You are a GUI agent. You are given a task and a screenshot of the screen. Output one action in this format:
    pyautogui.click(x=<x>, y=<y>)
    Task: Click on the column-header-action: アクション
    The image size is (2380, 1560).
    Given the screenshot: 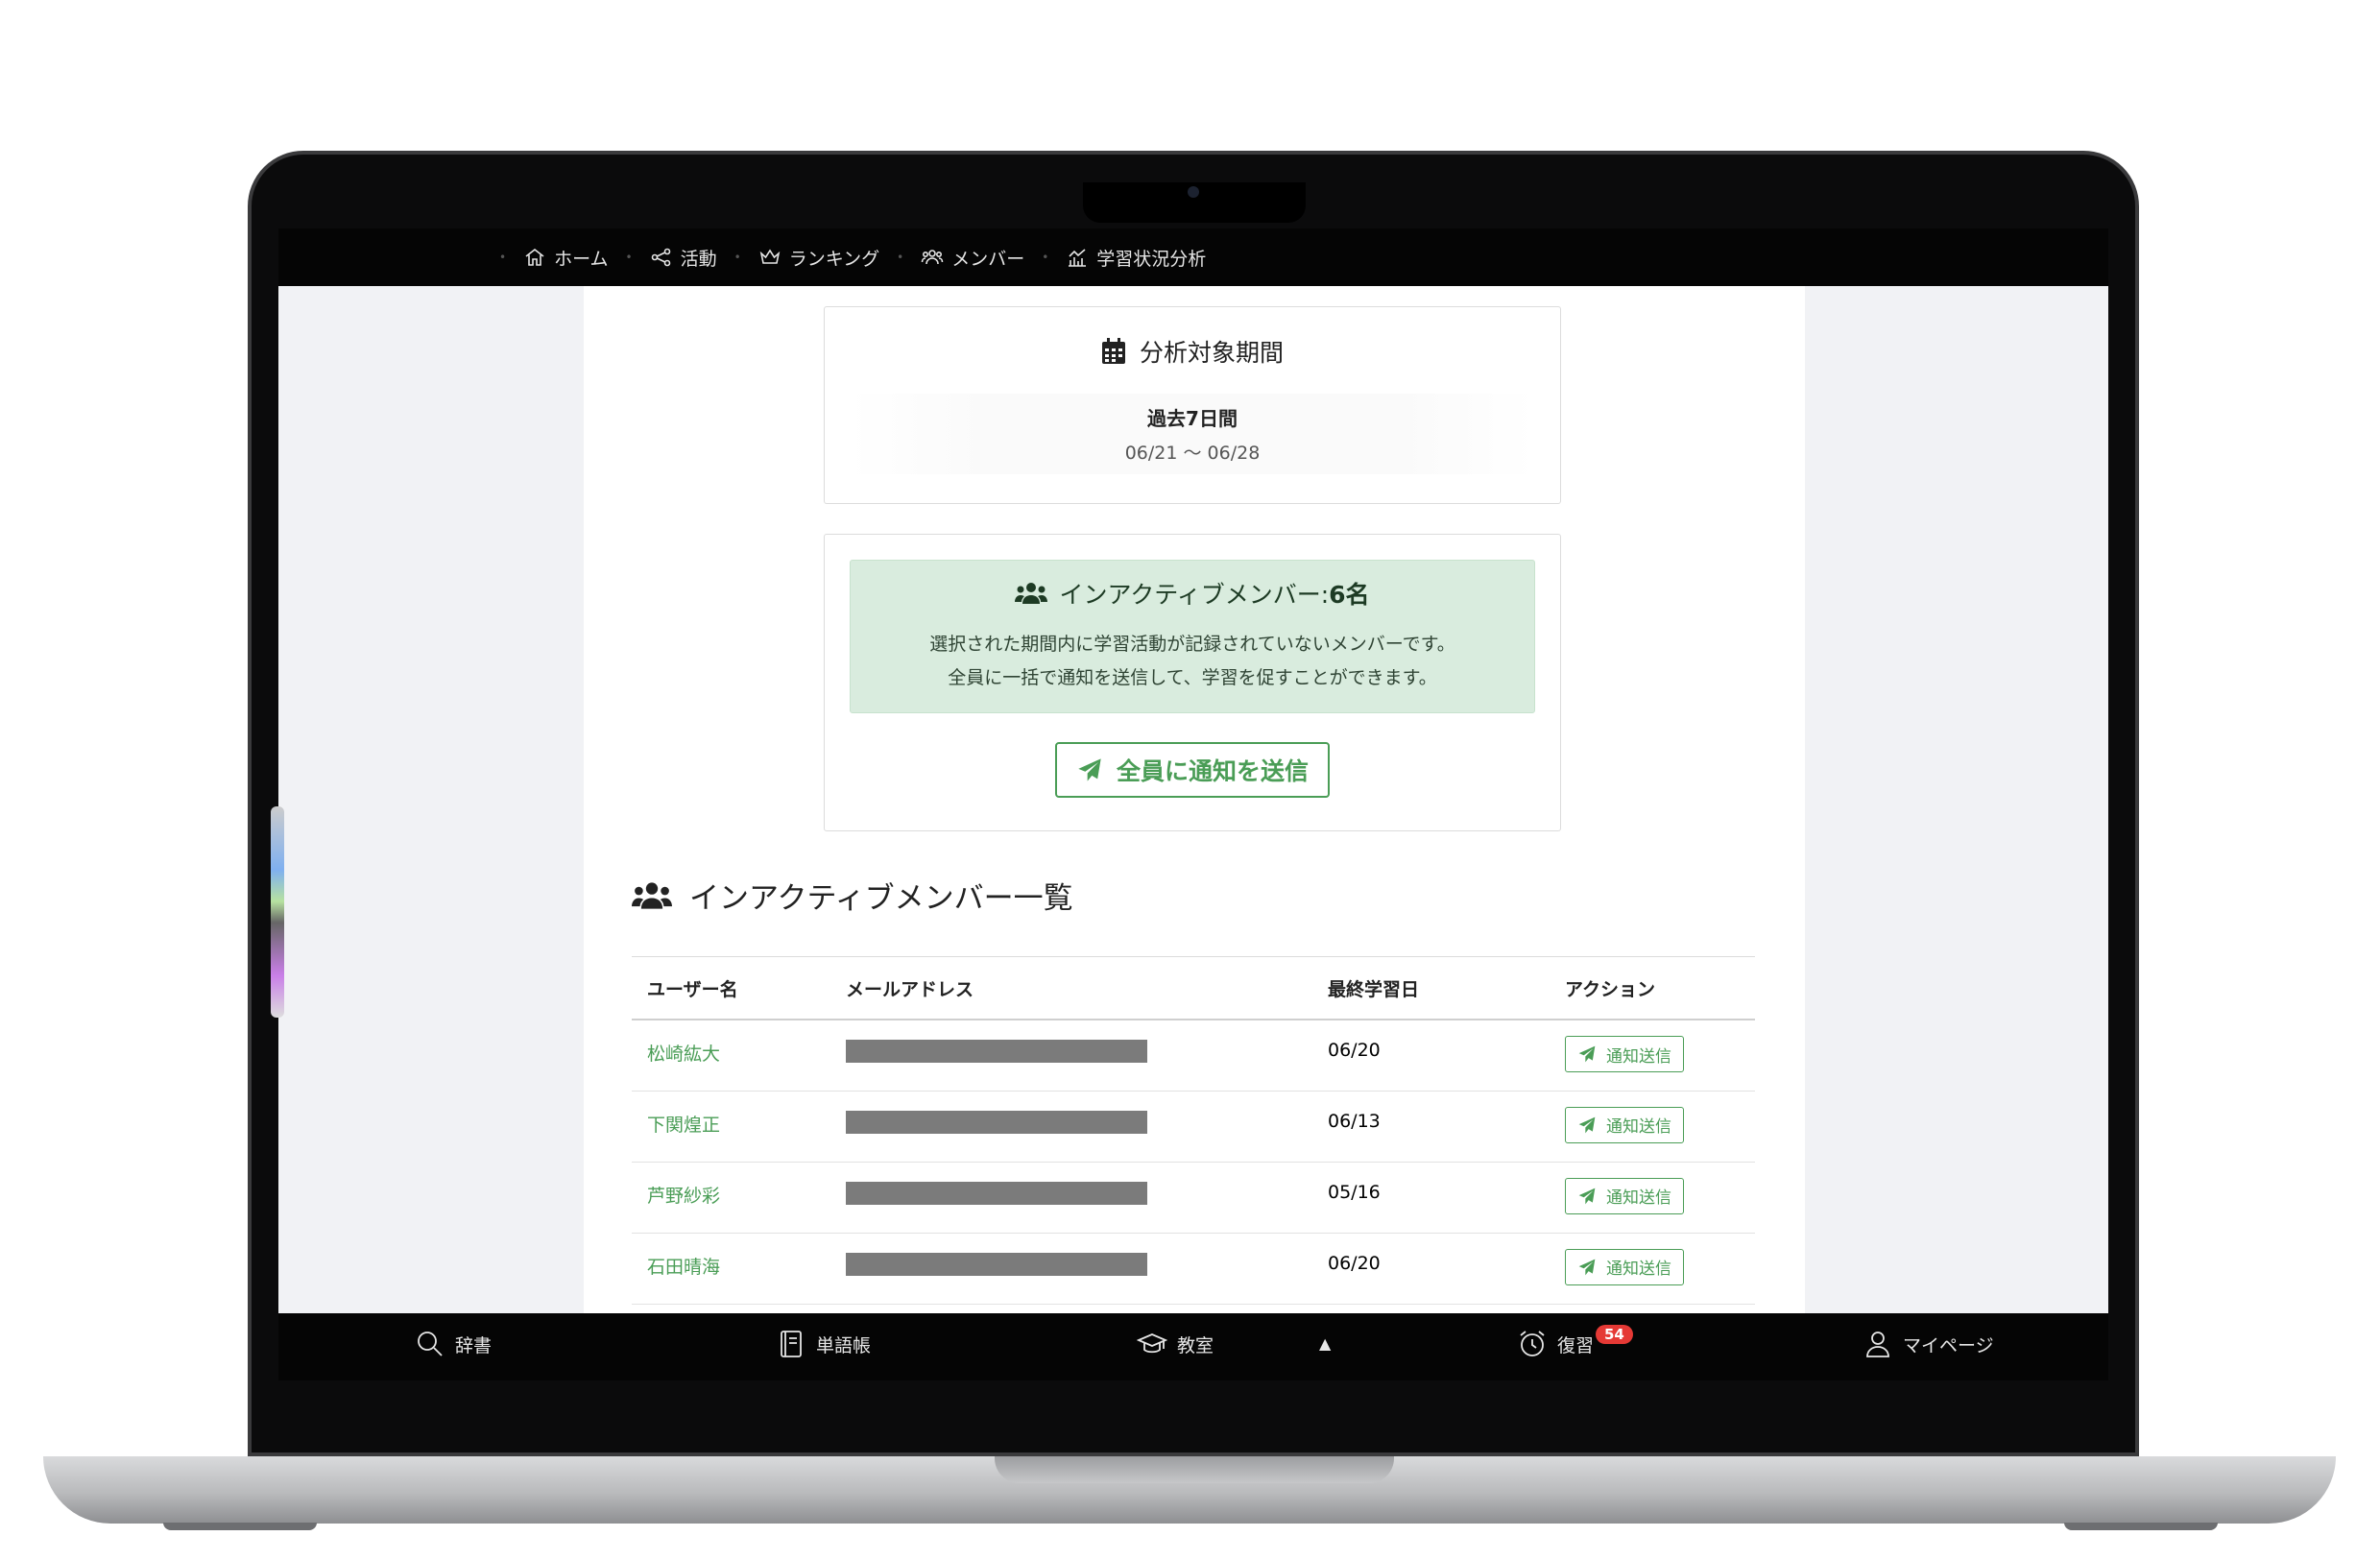 What is the action you would take?
    pyautogui.click(x=1653, y=988)
    